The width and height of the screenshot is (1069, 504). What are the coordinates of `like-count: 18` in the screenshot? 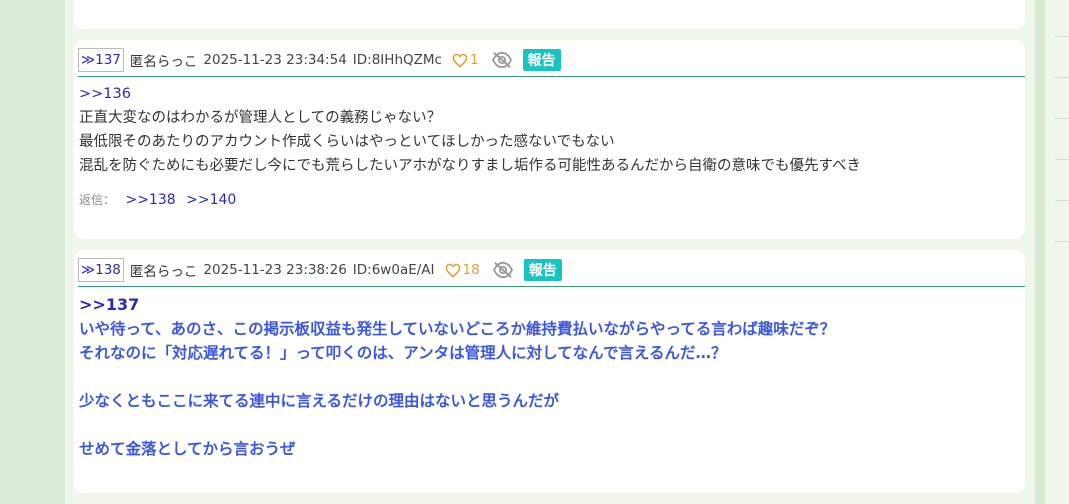 It's located at (471, 270).